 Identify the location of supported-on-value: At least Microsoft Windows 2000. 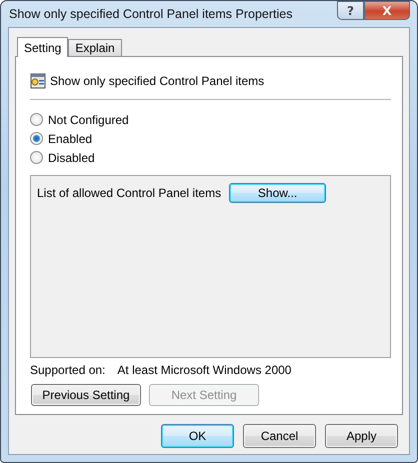
(204, 370).